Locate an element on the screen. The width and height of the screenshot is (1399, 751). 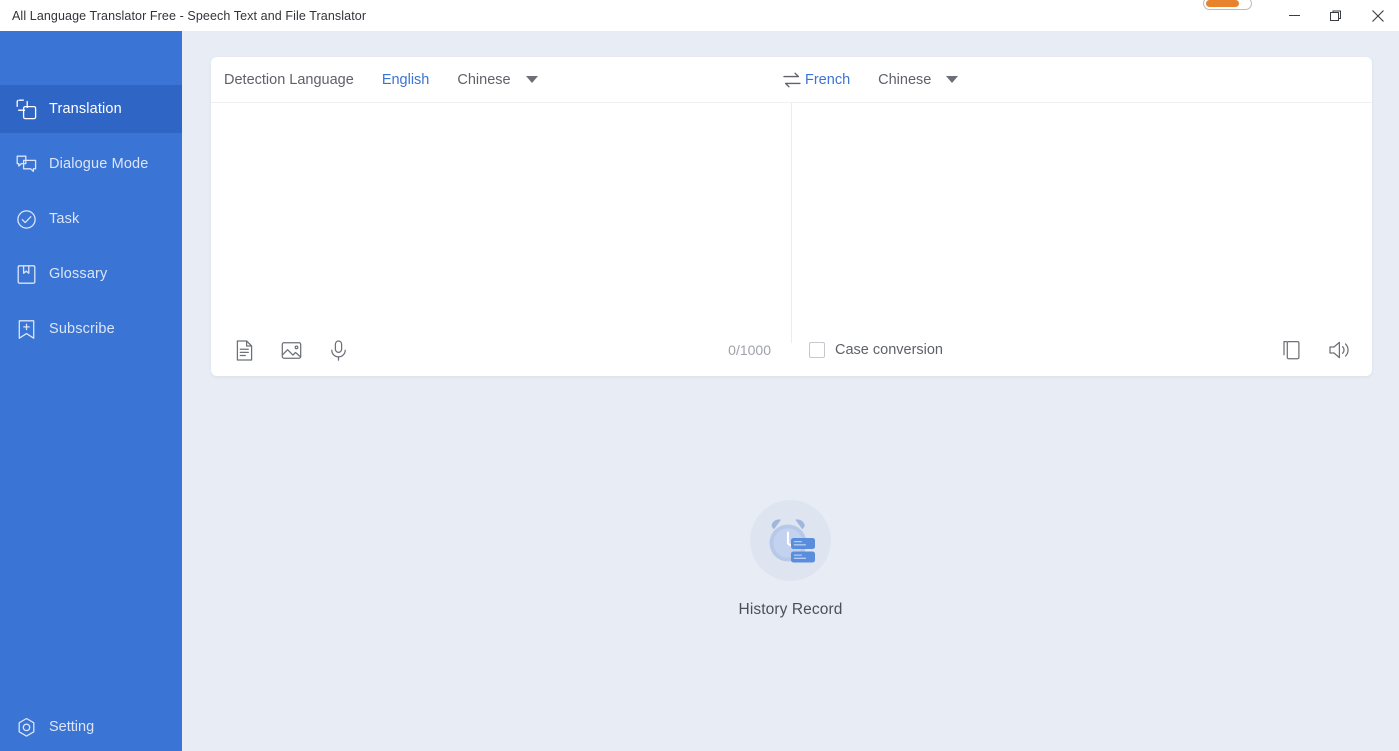
book-bookmark-icon is located at coordinates (26, 274).